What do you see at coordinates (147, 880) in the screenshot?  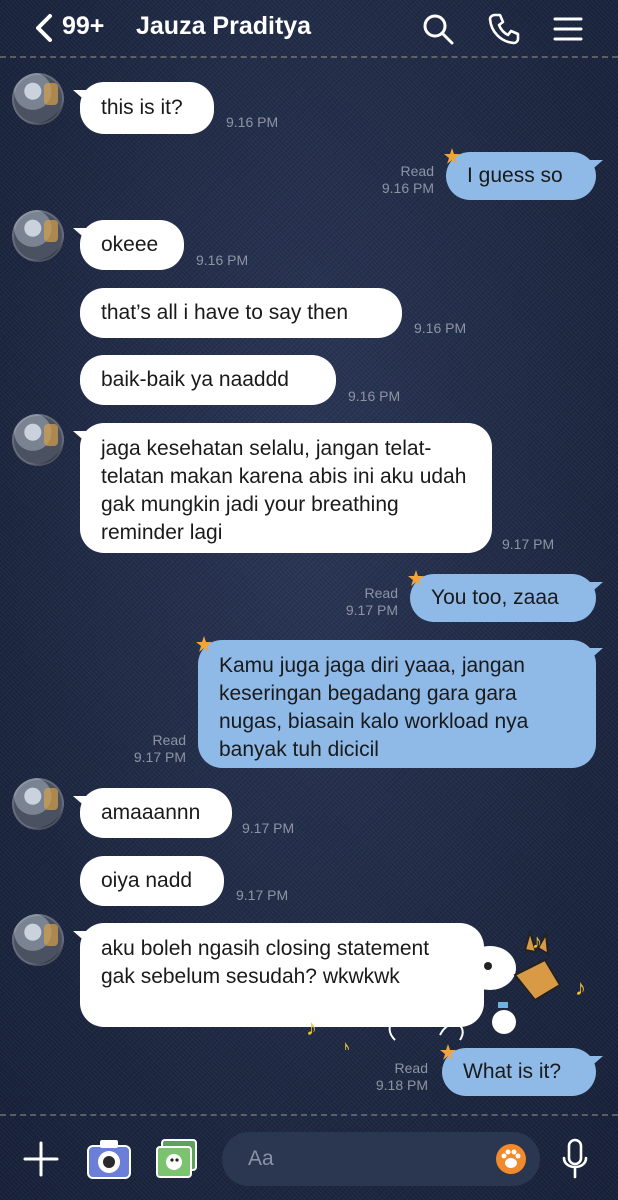 I see `message-text: oiya nadd` at bounding box center [147, 880].